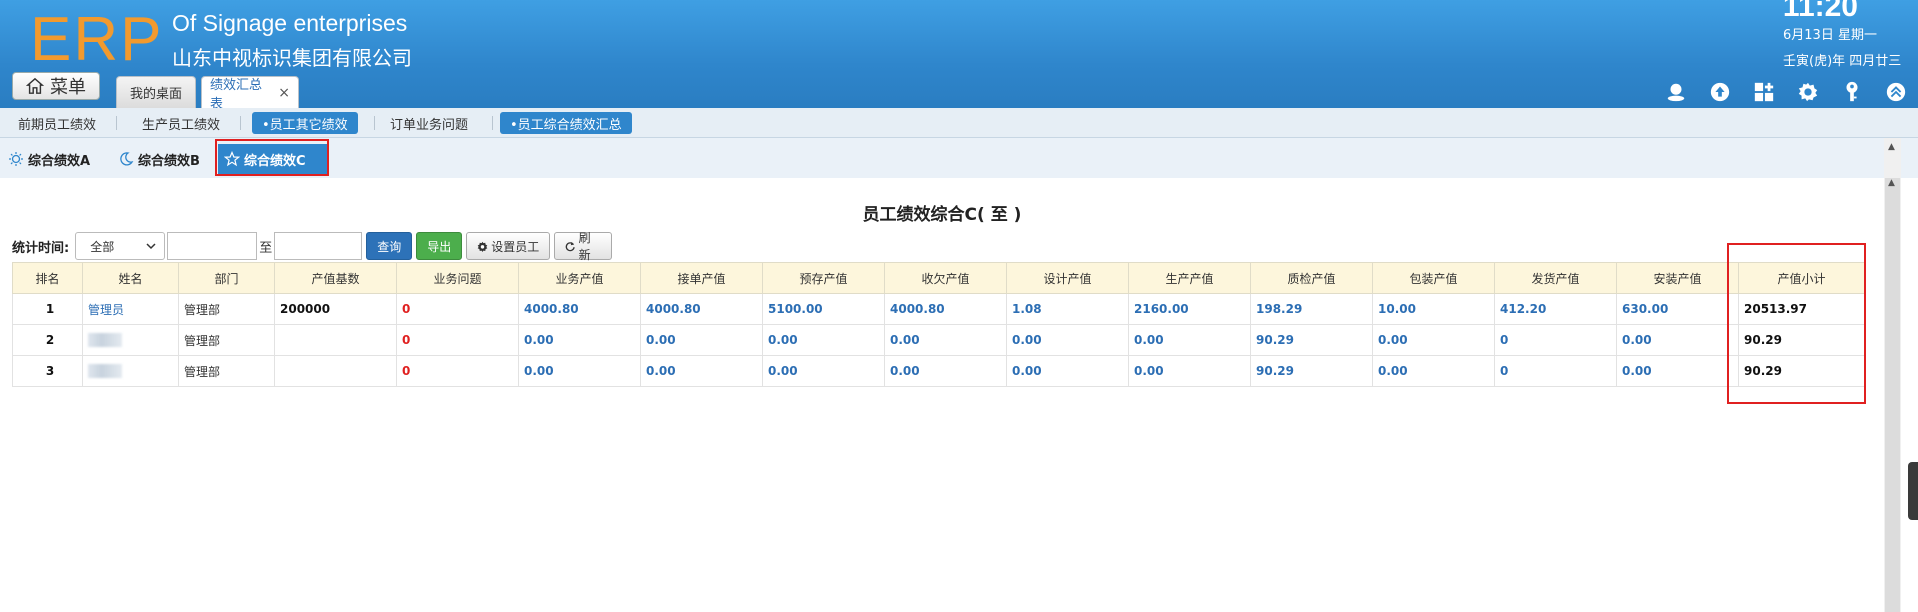 The width and height of the screenshot is (1918, 612). What do you see at coordinates (1892, 395) in the screenshot?
I see `scrollbar-thumb` at bounding box center [1892, 395].